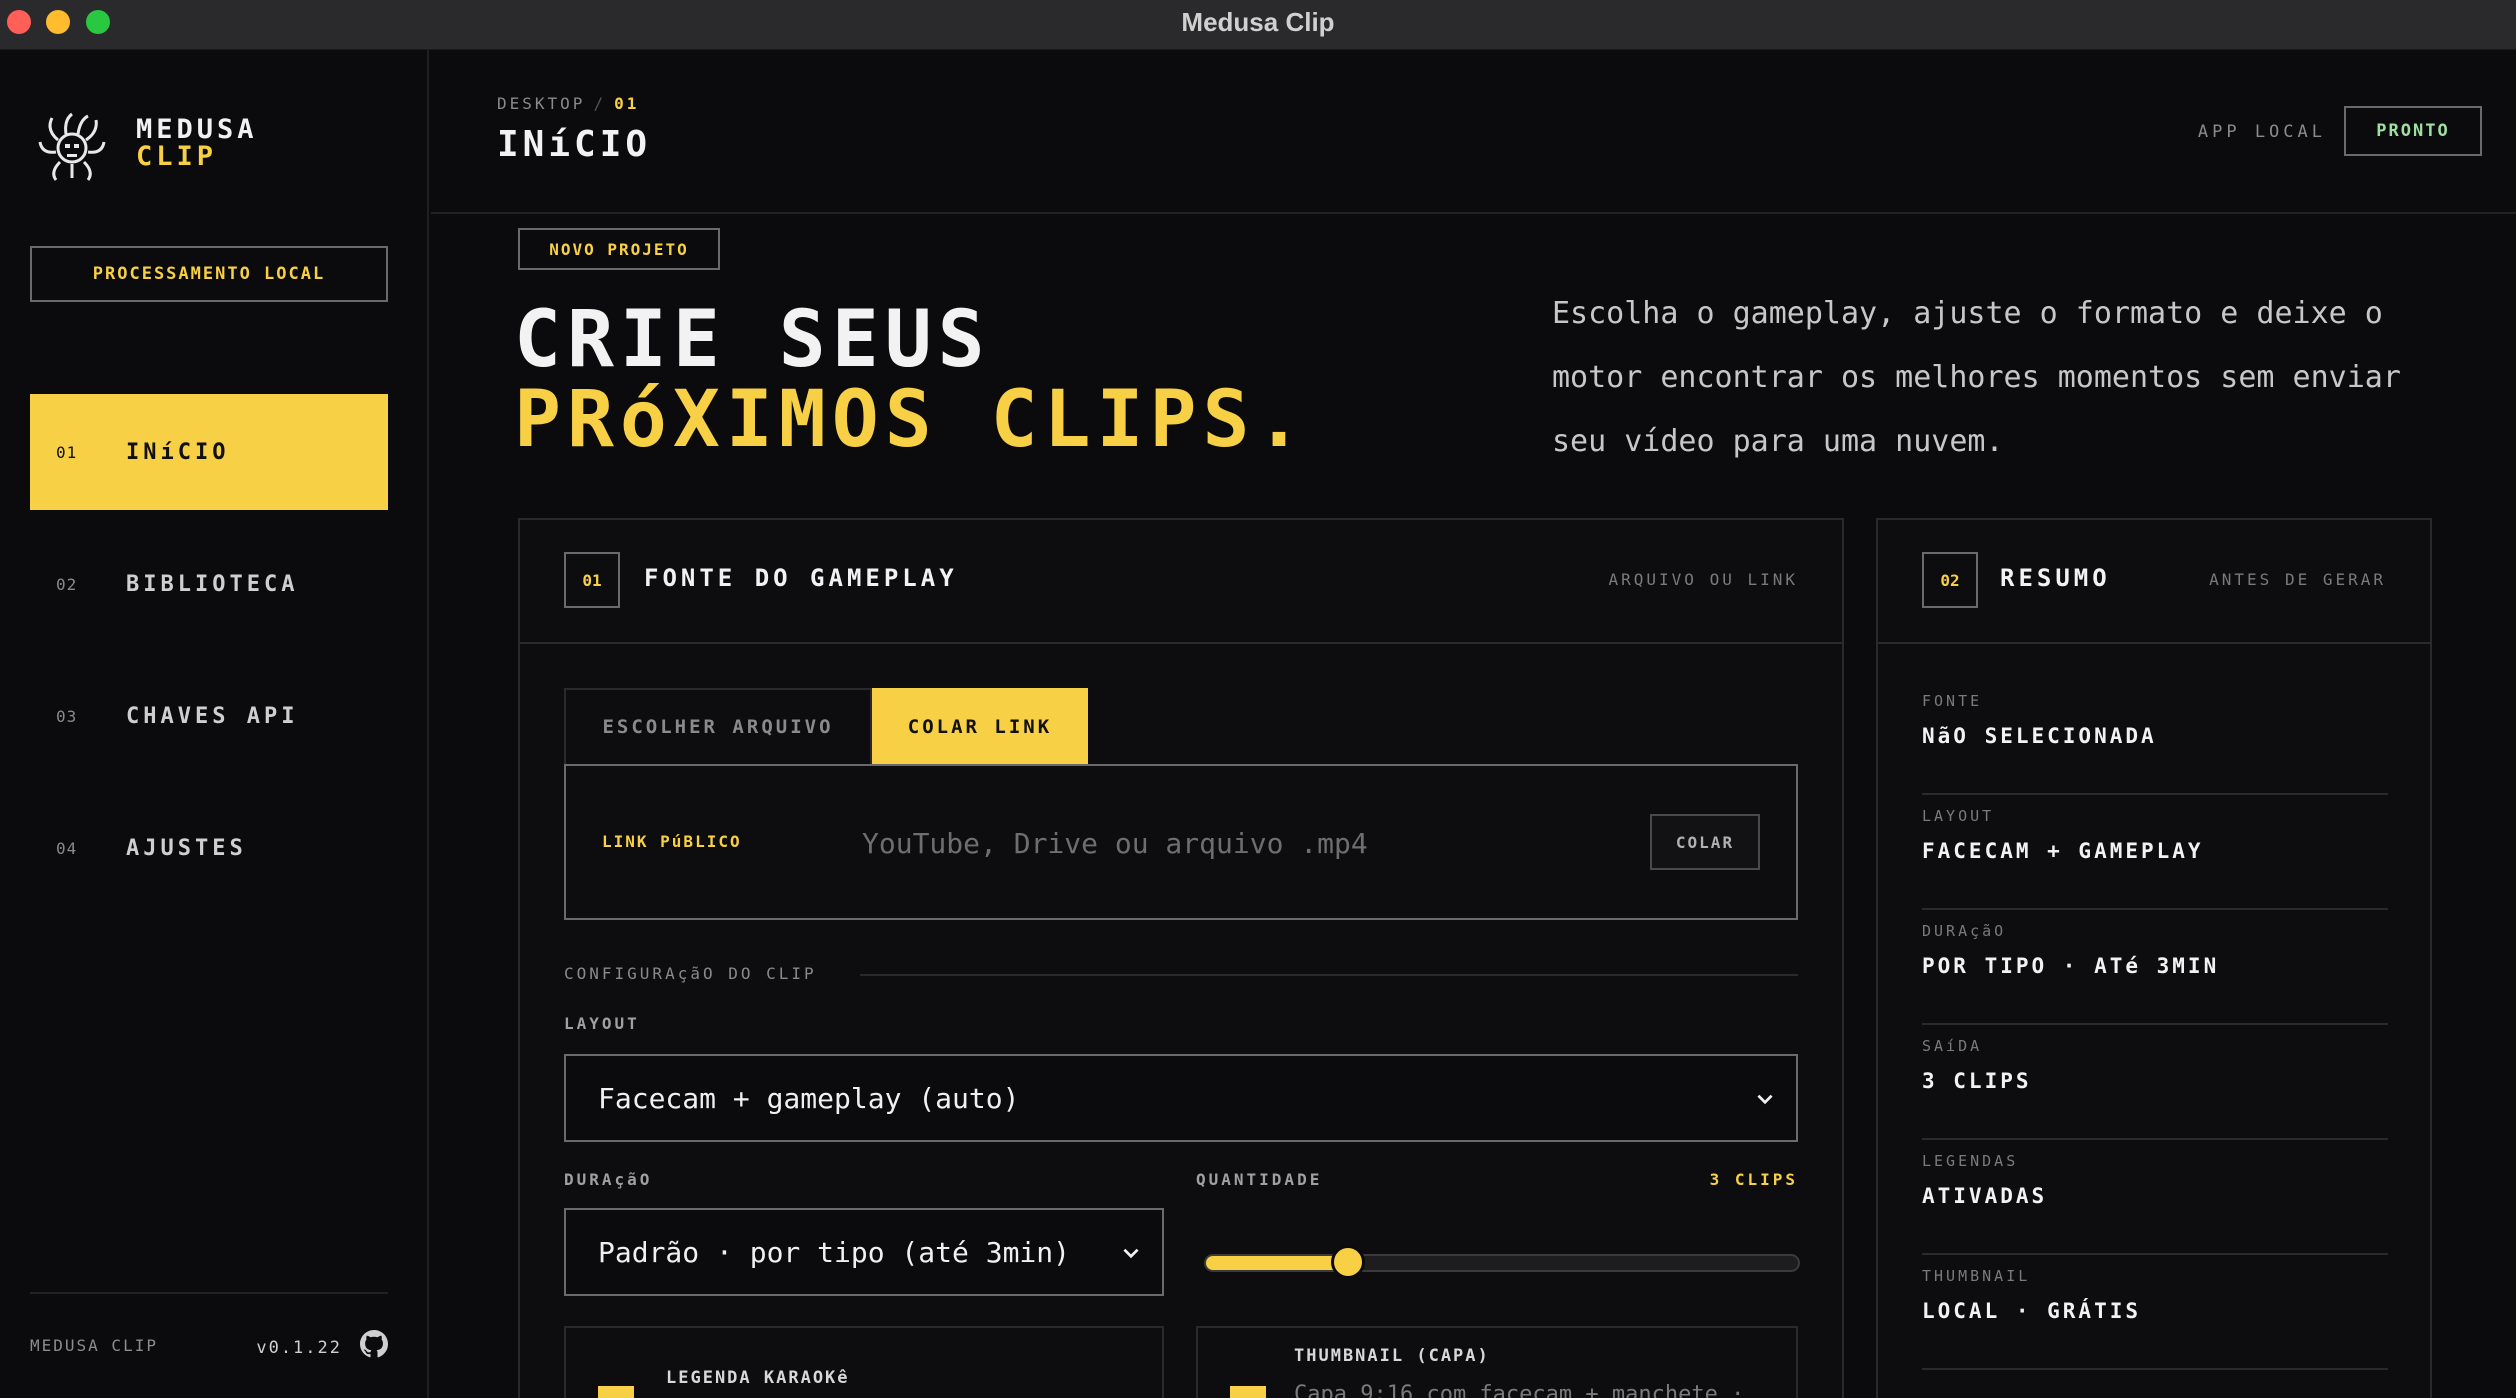 This screenshot has height=1398, width=2516. I want to click on breadcrumb-root: DESKTOP, so click(541, 103).